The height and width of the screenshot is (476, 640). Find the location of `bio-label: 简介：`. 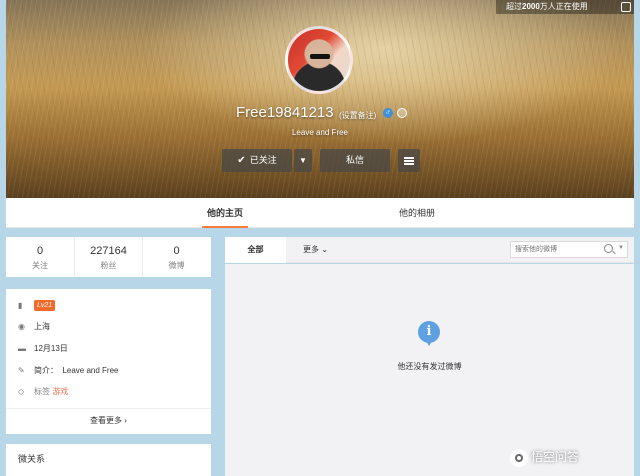

bio-label: 简介： is located at coordinates (46, 370).